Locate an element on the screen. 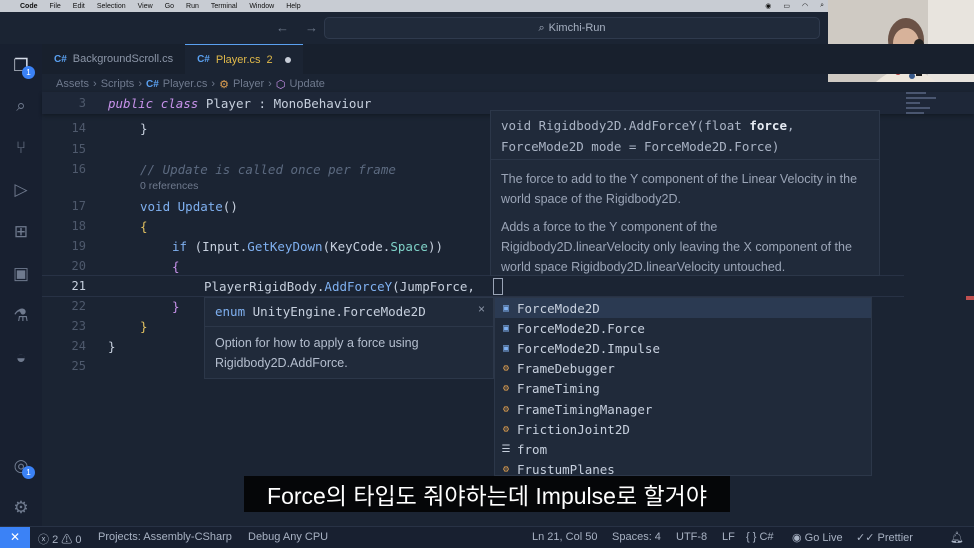 Image resolution: width=974 pixels, height=548 pixels. suggestion-item: ▣ ForceMode2D.Impulse is located at coordinates (683, 348).